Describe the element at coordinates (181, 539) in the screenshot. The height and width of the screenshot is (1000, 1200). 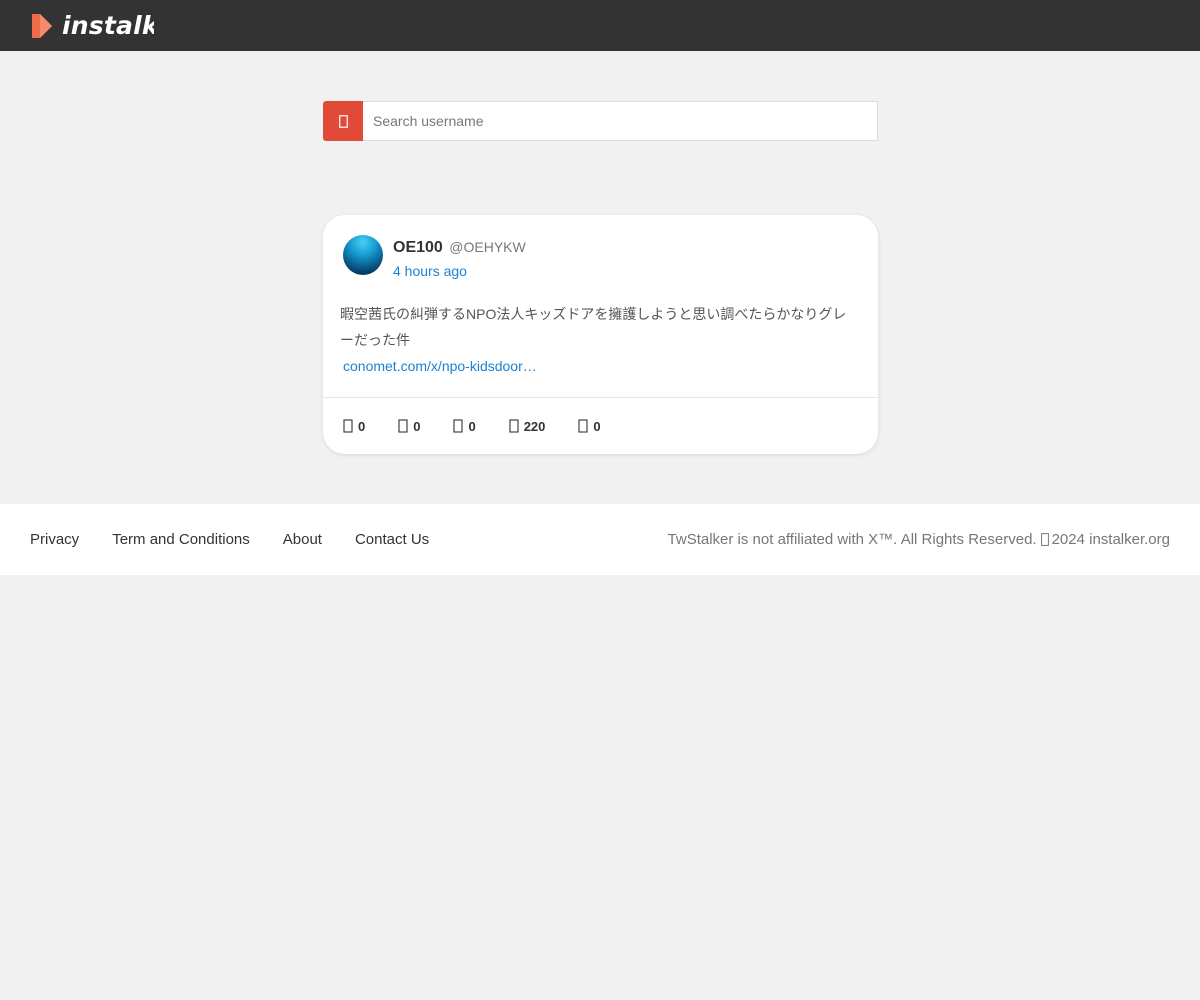
I see `footer-link-terms: Term and Conditions` at that location.